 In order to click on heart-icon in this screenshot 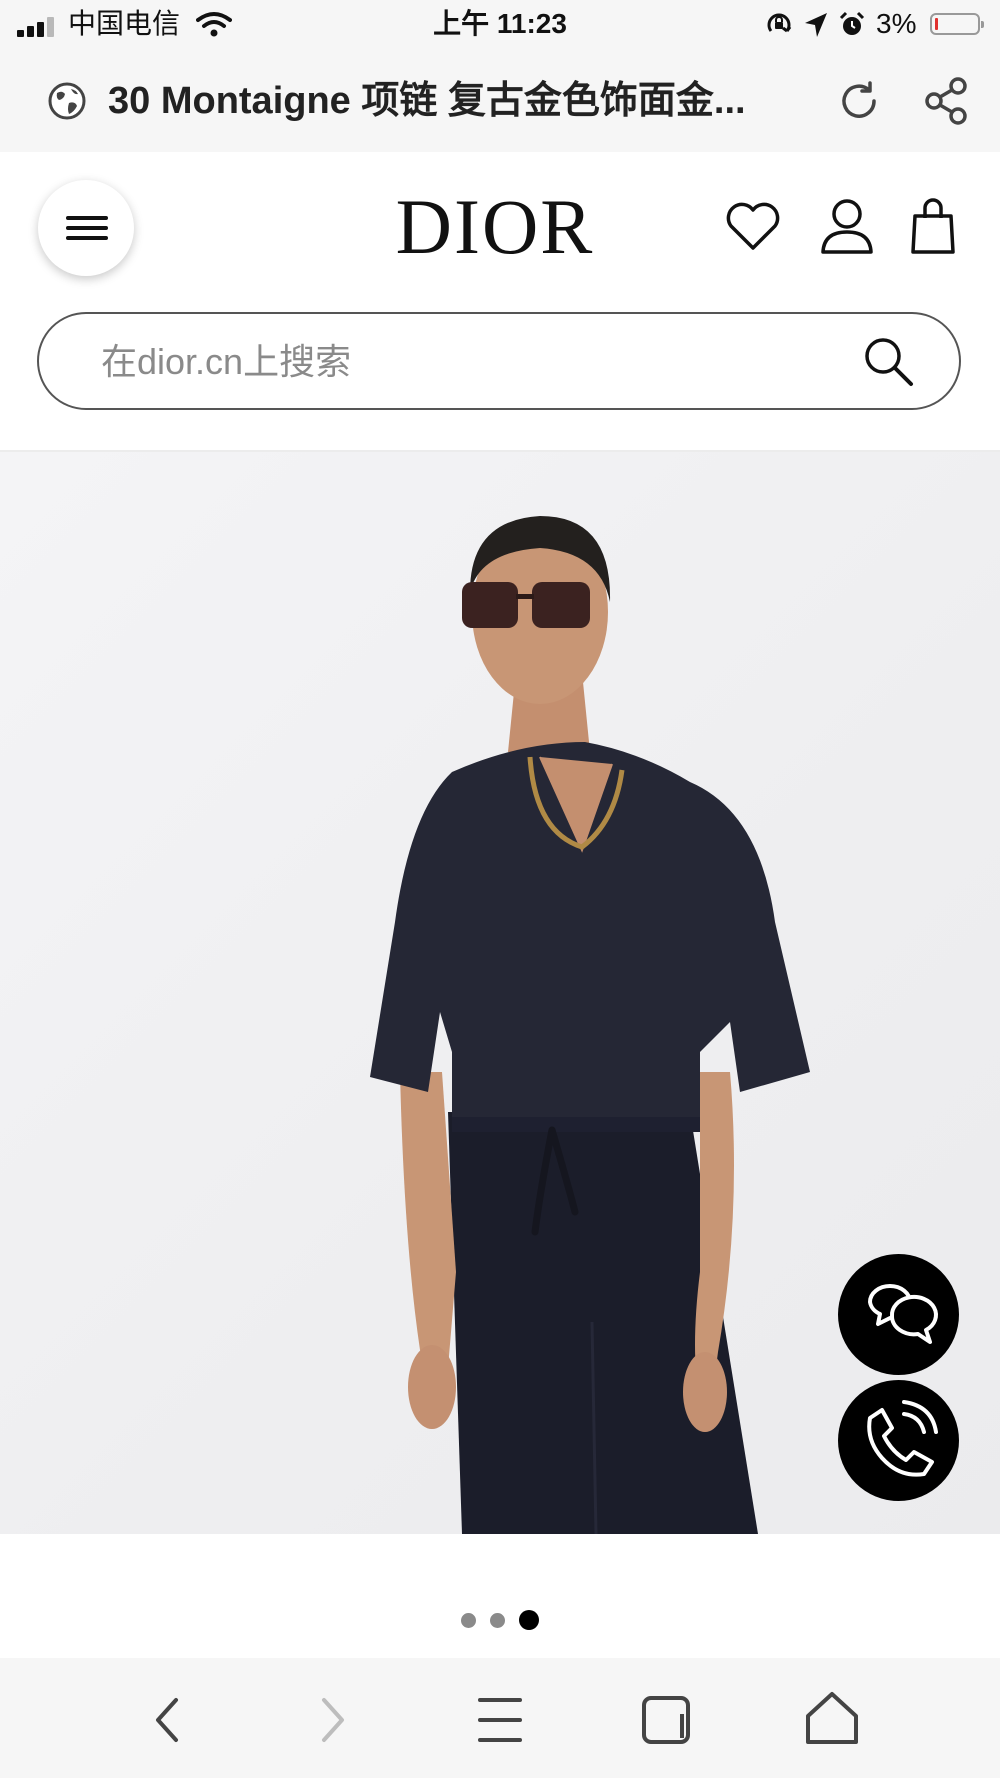, I will do `click(753, 227)`.